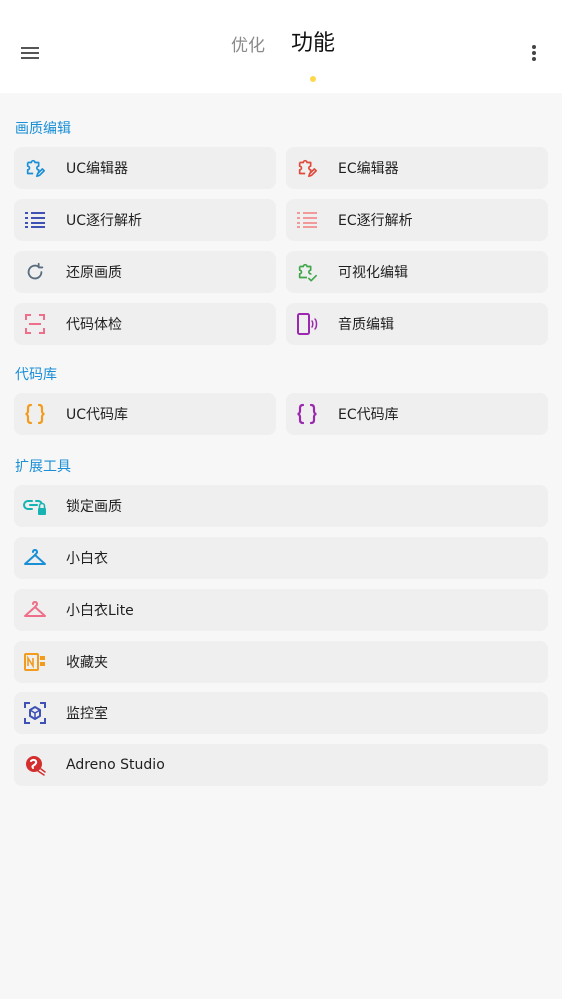 The width and height of the screenshot is (562, 999). I want to click on notebook-icon, so click(35, 662).